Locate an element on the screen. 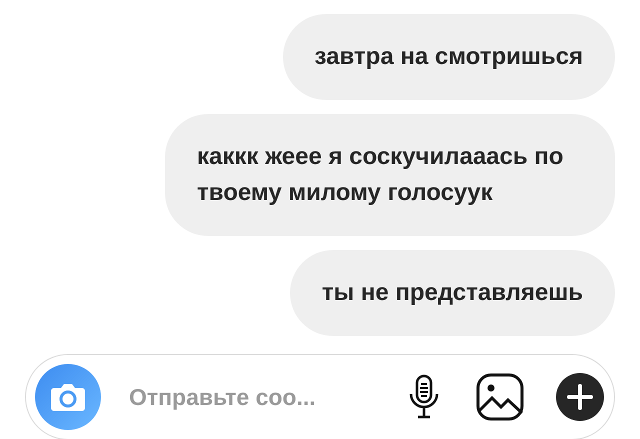  gallery-button is located at coordinates (500, 397).